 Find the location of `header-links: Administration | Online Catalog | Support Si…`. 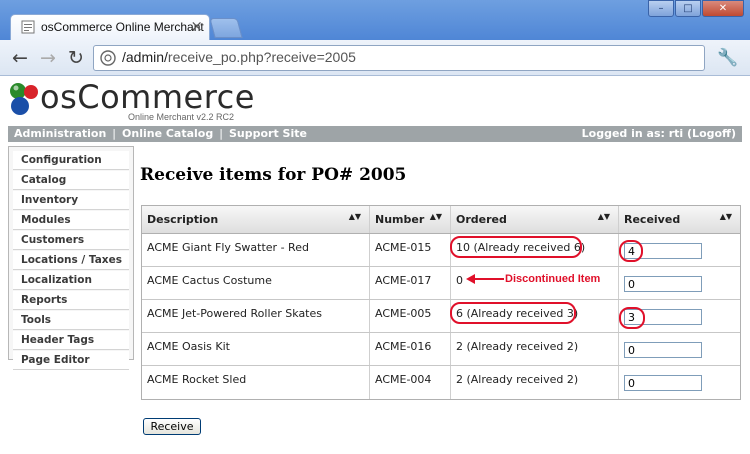

header-links: Administration | Online Catalog | Support Si… is located at coordinates (160, 133).